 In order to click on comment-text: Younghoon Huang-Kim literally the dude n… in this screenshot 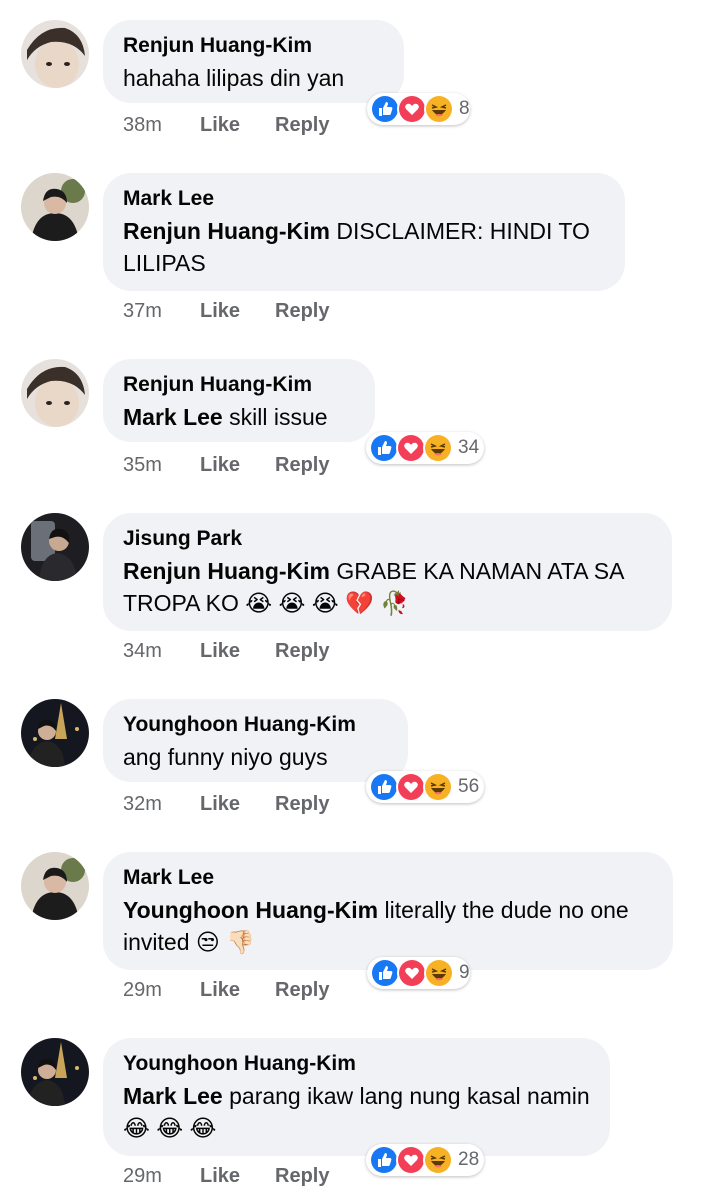, I will do `click(376, 926)`.